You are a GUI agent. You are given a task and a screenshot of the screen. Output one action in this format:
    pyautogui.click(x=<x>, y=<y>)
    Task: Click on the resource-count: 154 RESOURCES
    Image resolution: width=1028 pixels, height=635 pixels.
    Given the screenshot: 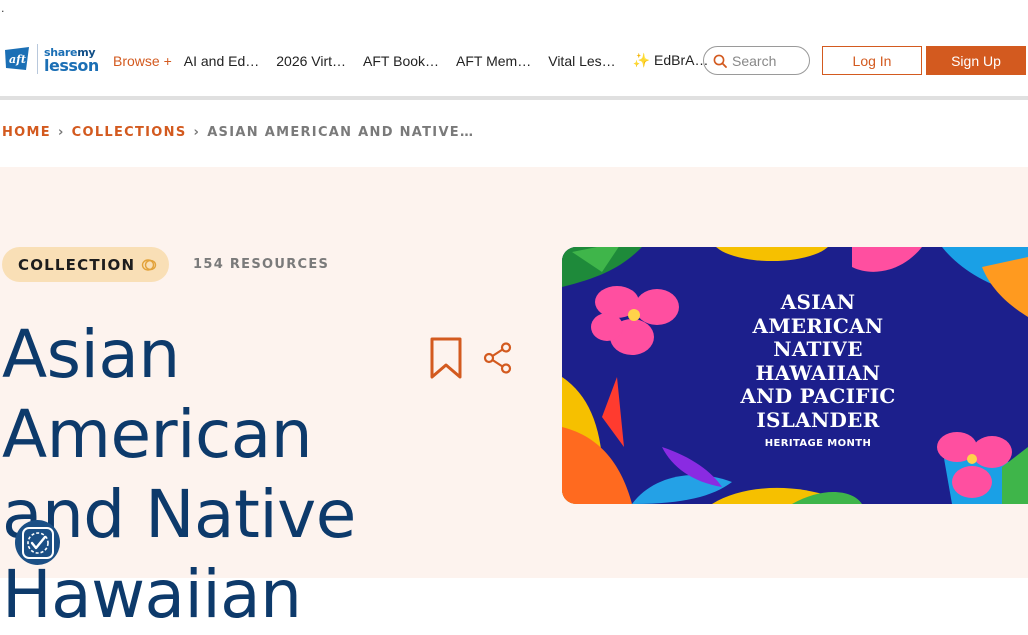 What is the action you would take?
    pyautogui.click(x=261, y=264)
    